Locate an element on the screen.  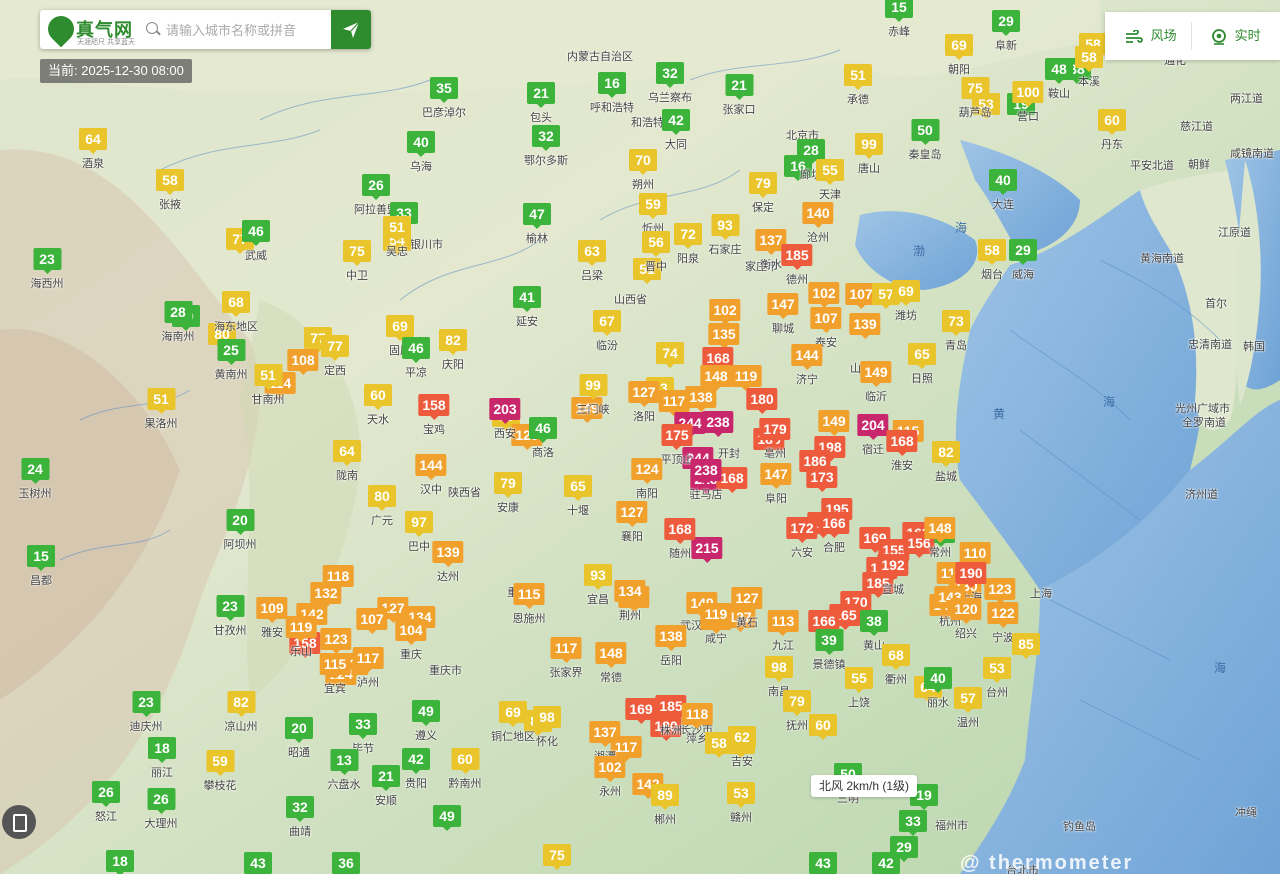
aqi-marker: 60 丹东 is located at coordinates (1112, 130).